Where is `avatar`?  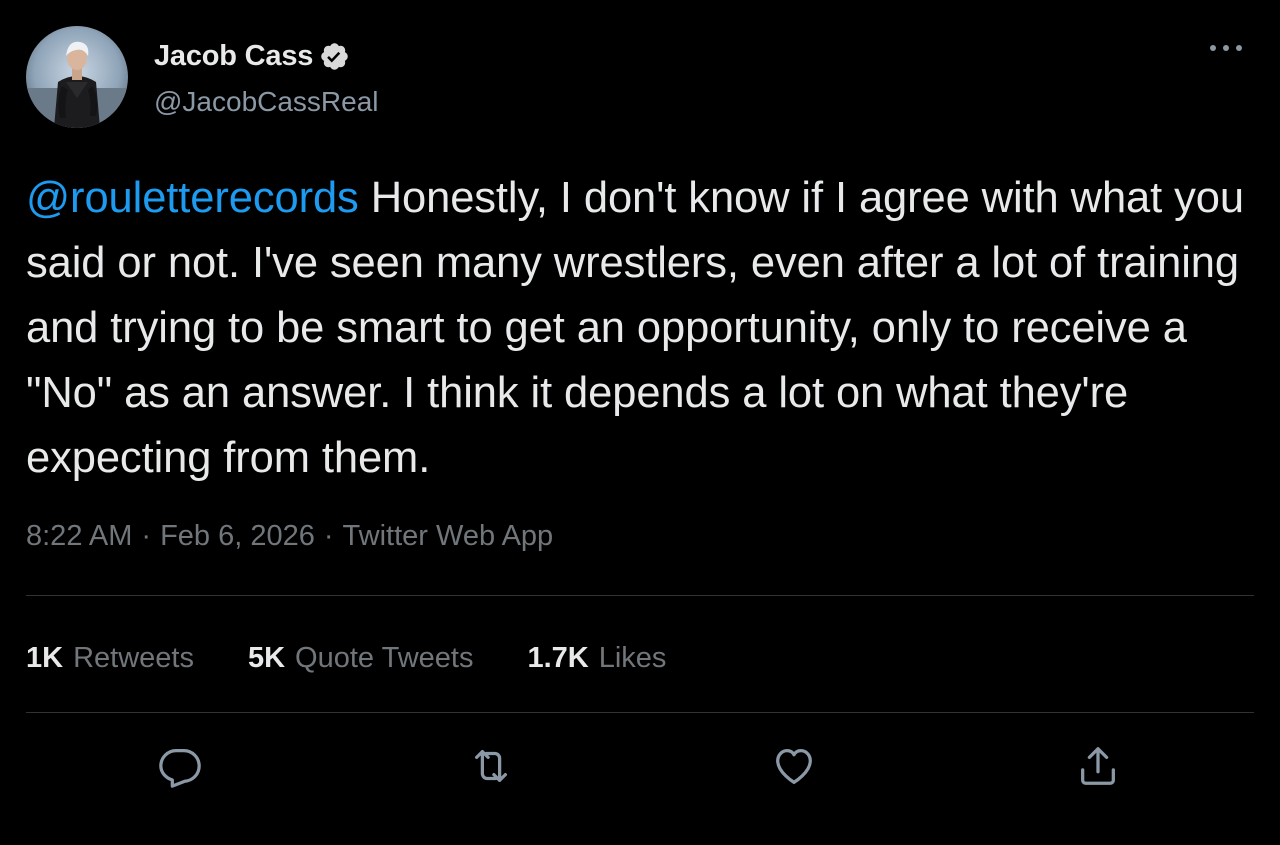 avatar is located at coordinates (77, 77).